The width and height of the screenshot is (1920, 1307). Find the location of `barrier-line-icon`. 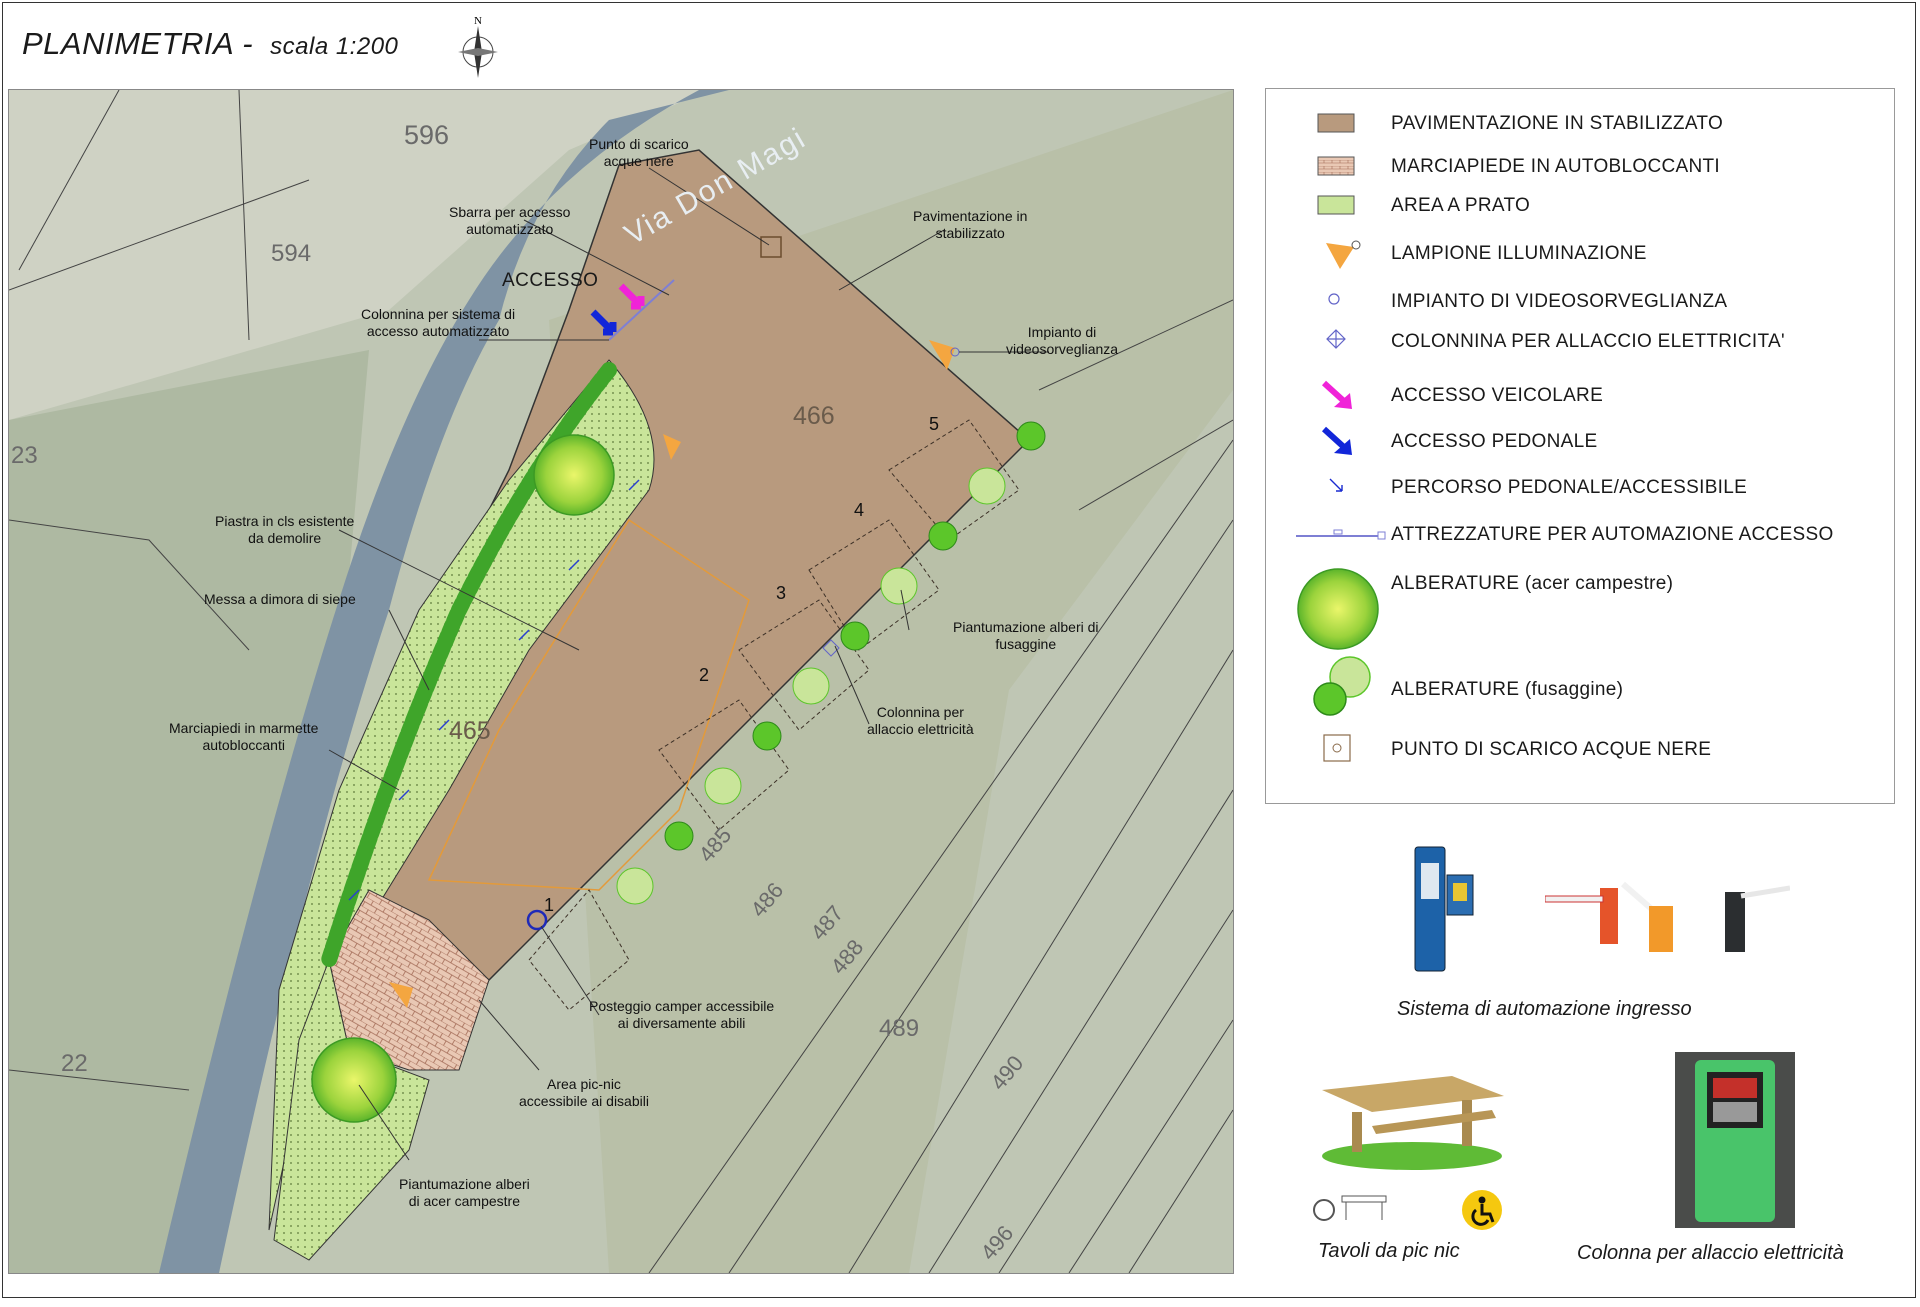

barrier-line-icon is located at coordinates (1341, 534).